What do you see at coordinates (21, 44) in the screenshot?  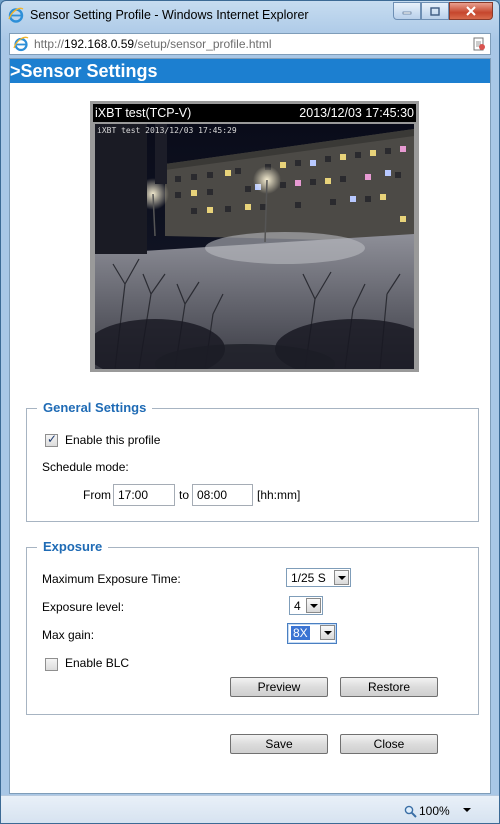 I see `ie-page-icon` at bounding box center [21, 44].